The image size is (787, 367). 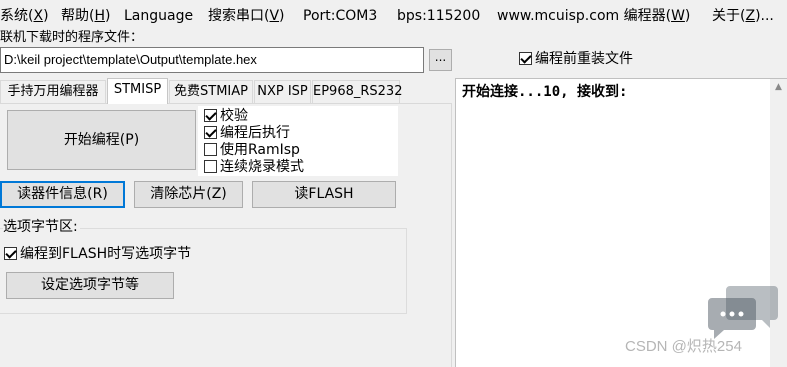 What do you see at coordinates (603, 16) in the screenshot?
I see `menu-programmer-site: www.mcuisp.com 编程器(W)` at bounding box center [603, 16].